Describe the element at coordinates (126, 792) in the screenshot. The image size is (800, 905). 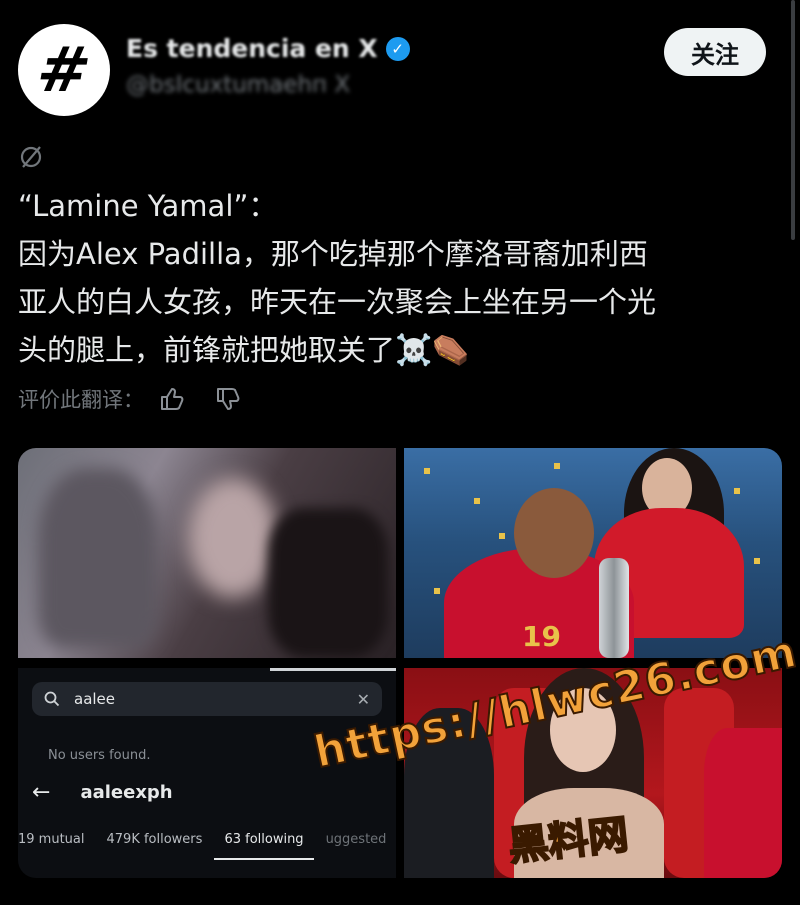
I see `profile-username: aaleexph` at that location.